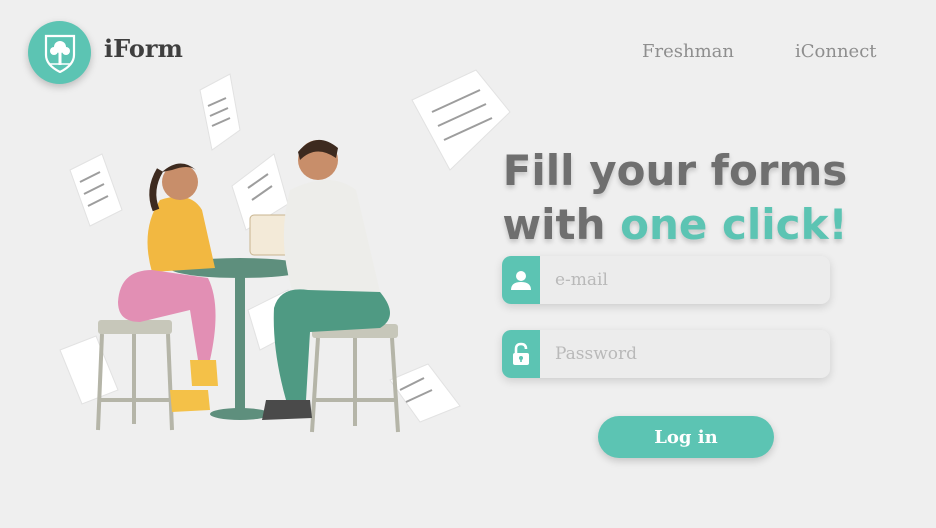 The width and height of the screenshot is (936, 528). Describe the element at coordinates (143, 48) in the screenshot. I see `brand-name: iForm` at that location.